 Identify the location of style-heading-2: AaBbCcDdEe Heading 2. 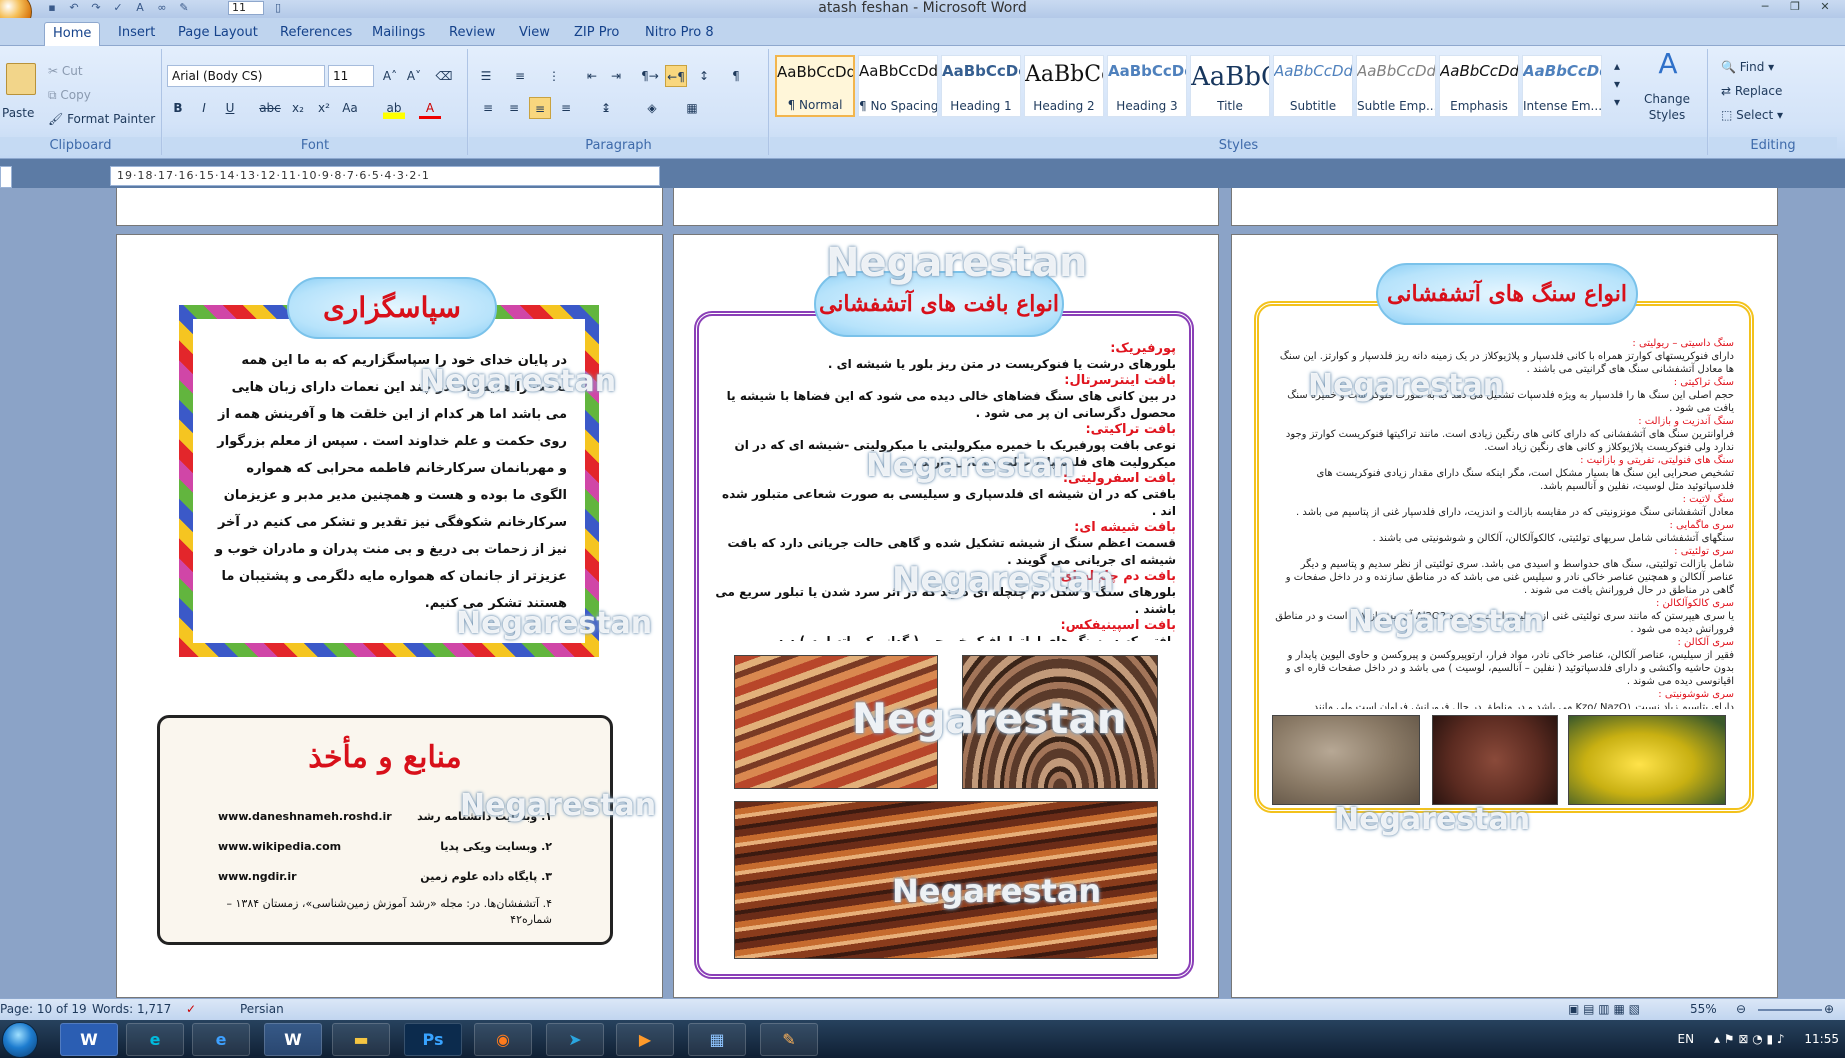
(1064, 86).